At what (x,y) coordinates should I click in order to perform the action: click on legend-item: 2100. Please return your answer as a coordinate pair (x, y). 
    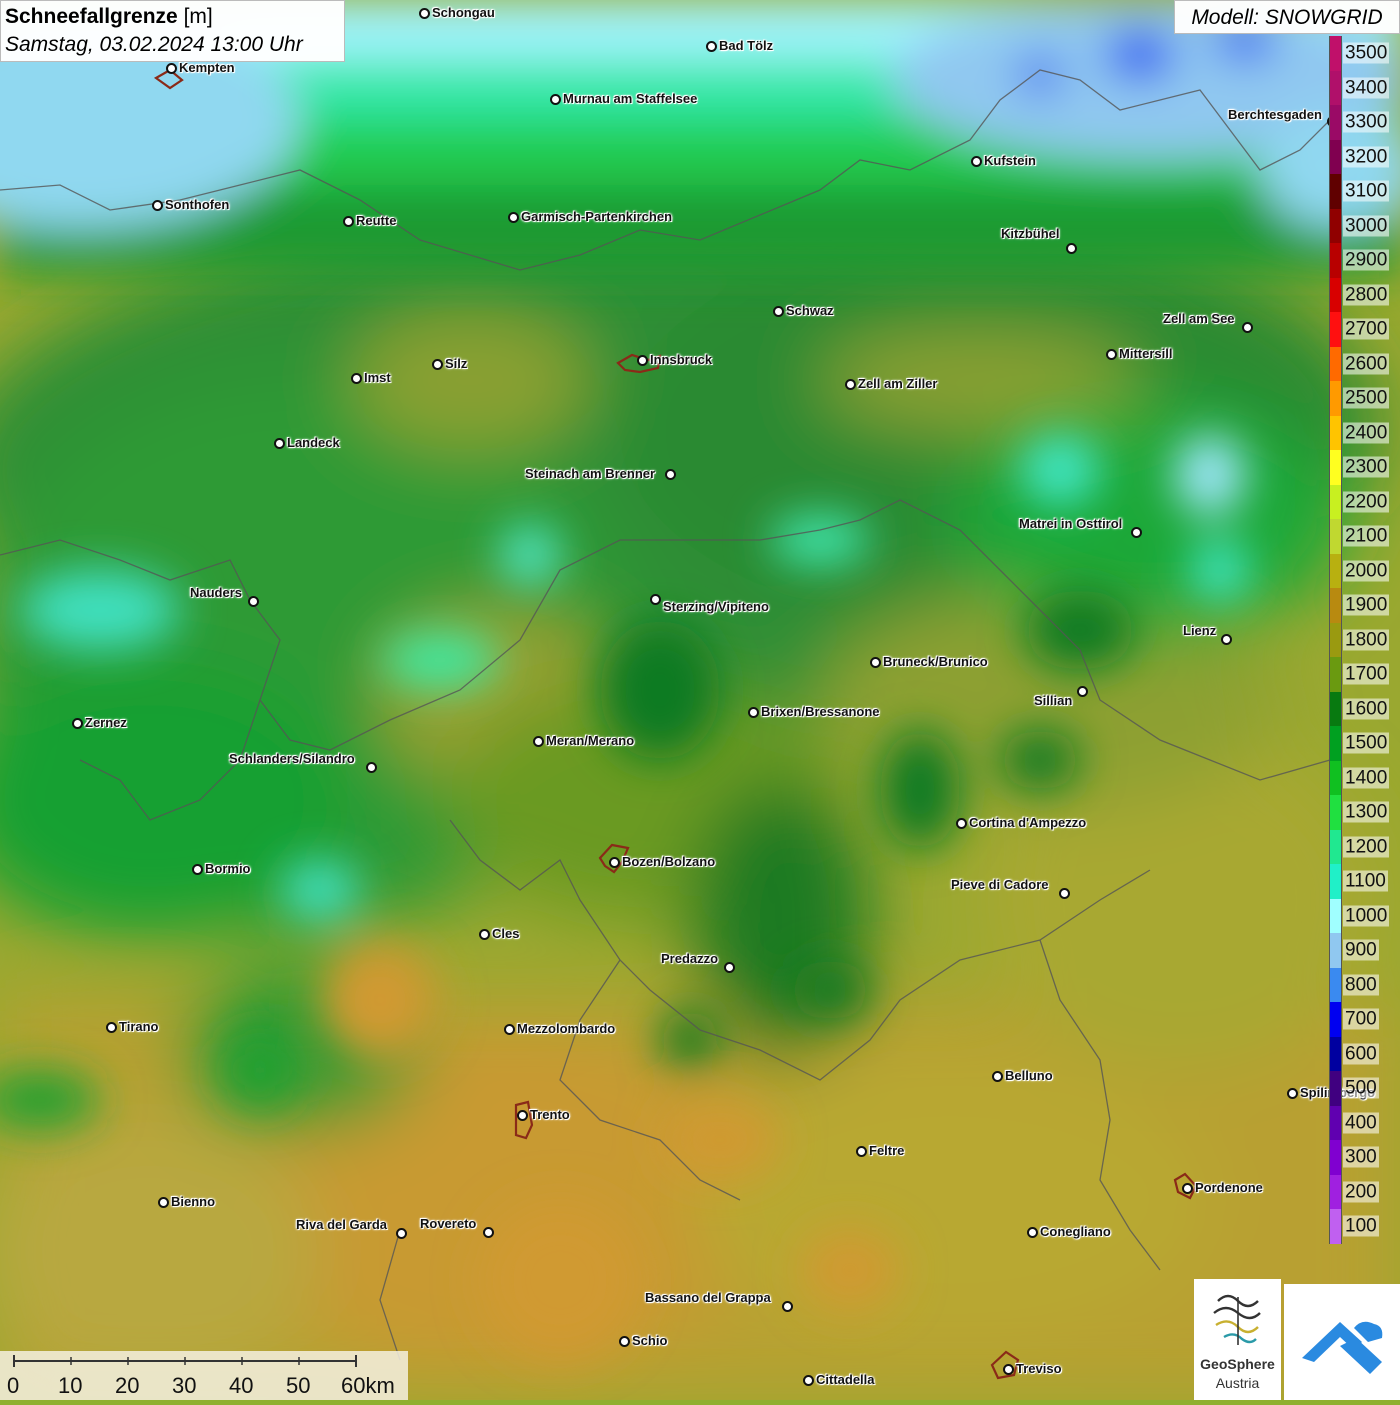
    Looking at the image, I should click on (1364, 536).